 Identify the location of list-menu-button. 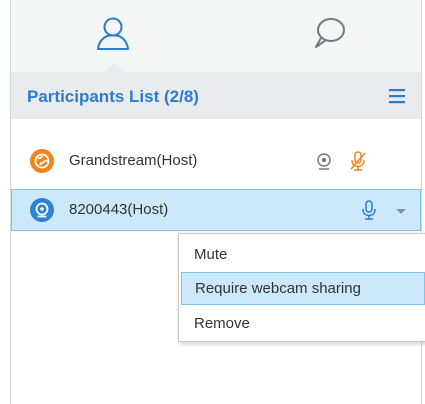
(397, 96).